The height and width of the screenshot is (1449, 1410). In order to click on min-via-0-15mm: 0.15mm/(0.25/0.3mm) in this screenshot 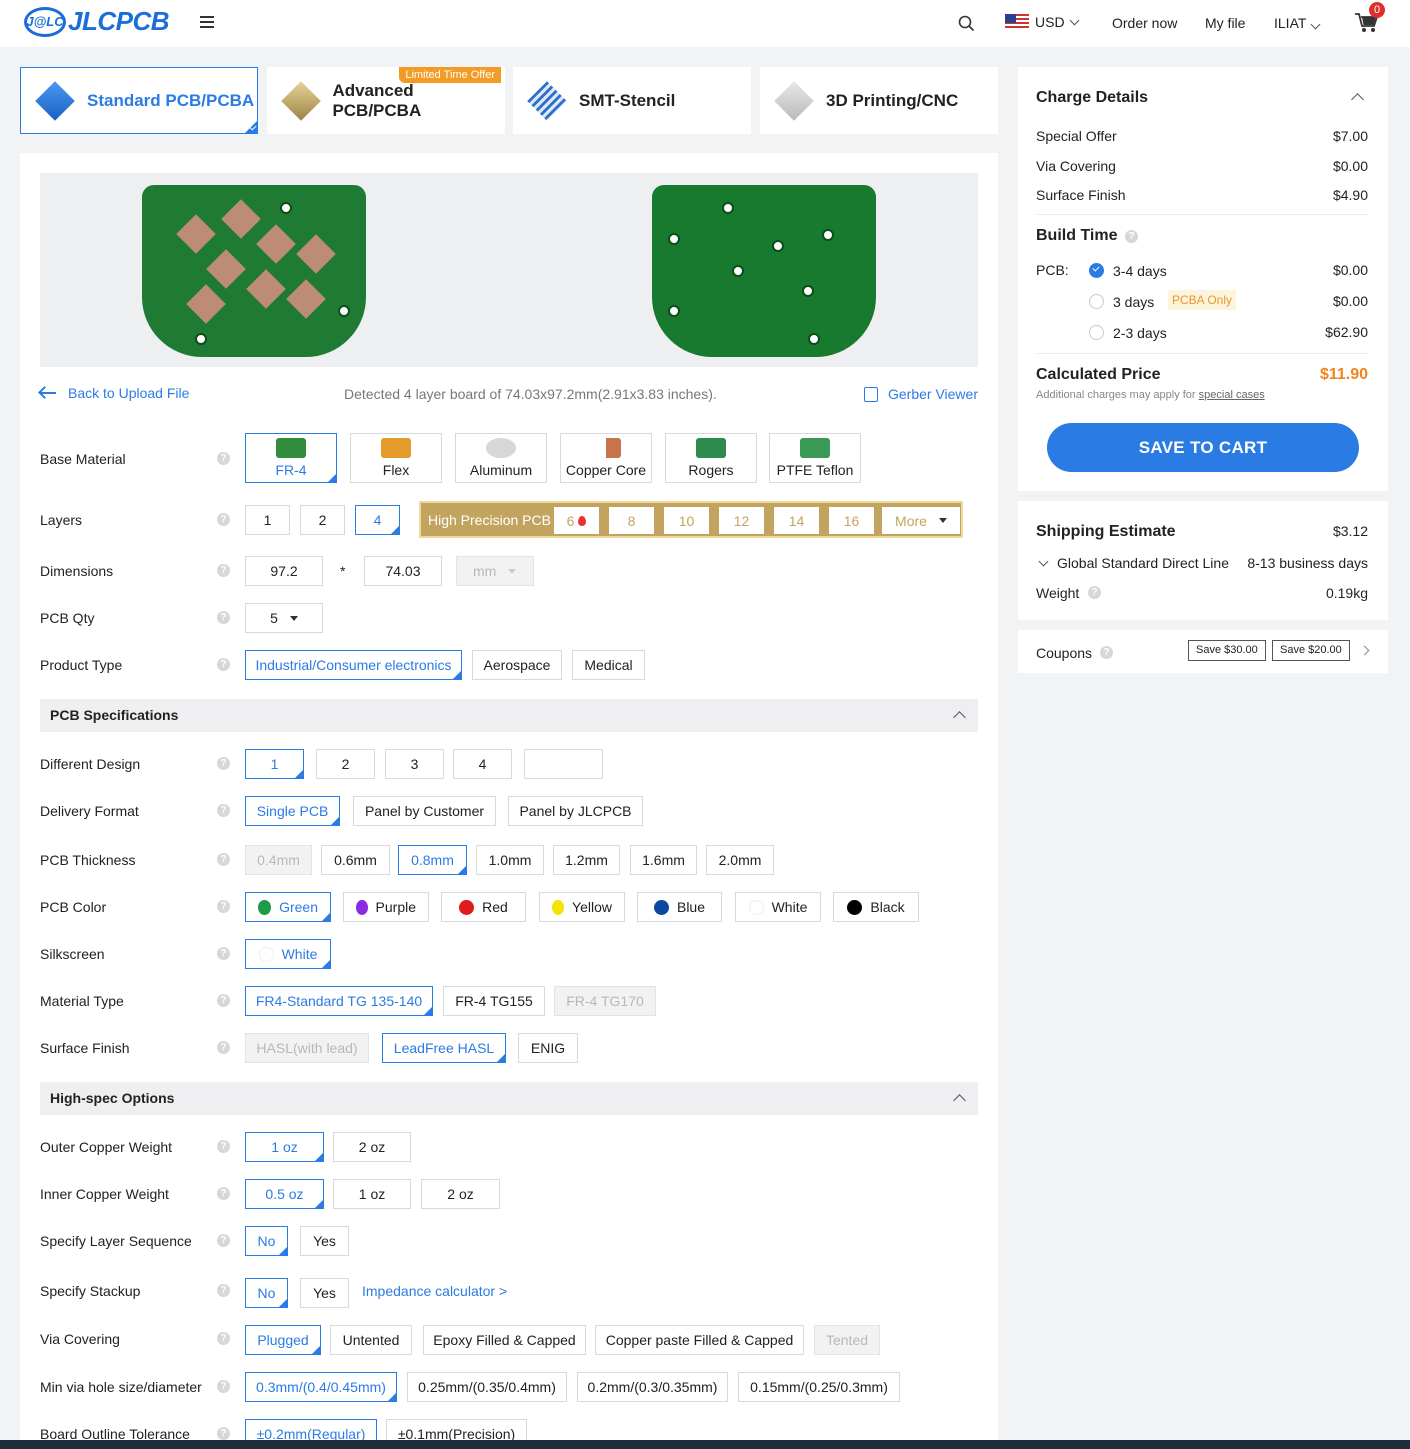, I will do `click(819, 1387)`.